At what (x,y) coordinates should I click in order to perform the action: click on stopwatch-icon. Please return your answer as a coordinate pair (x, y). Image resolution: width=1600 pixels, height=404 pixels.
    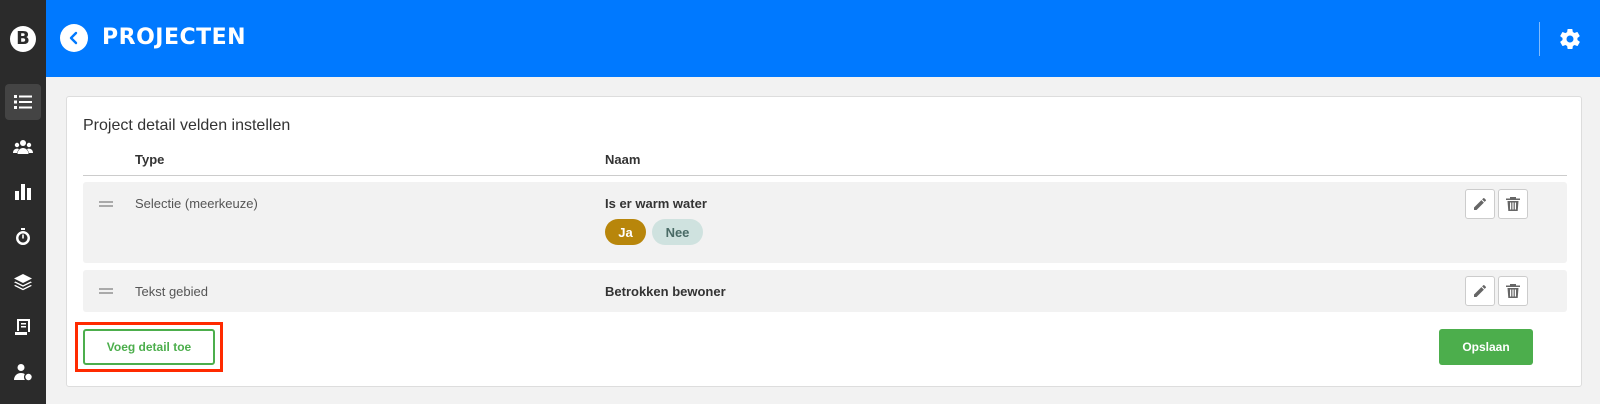
    Looking at the image, I should click on (23, 236).